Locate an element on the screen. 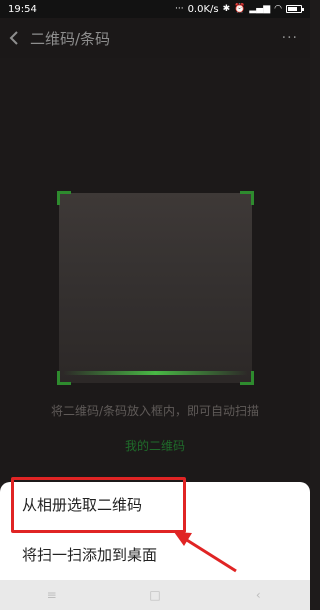 Image resolution: width=320 pixels, height=610 pixels. signal-icon: ▂▄▆ is located at coordinates (260, 9).